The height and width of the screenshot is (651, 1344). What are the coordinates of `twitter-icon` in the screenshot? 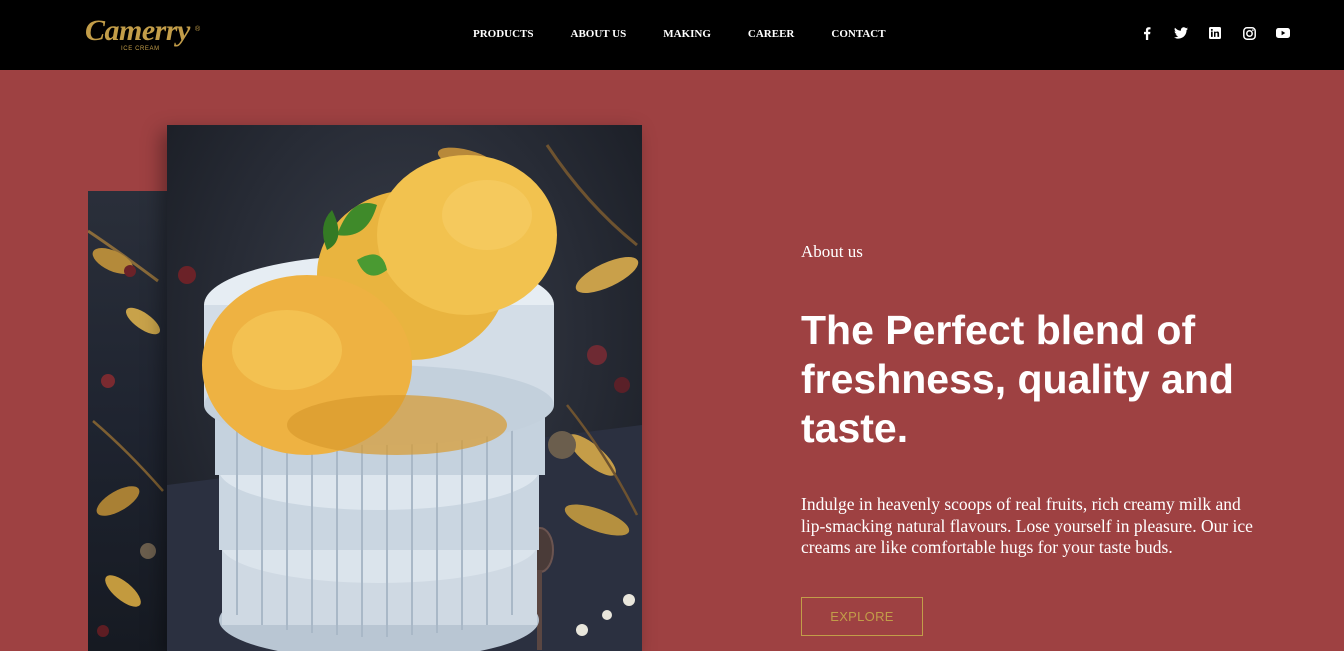 It's located at (1181, 33).